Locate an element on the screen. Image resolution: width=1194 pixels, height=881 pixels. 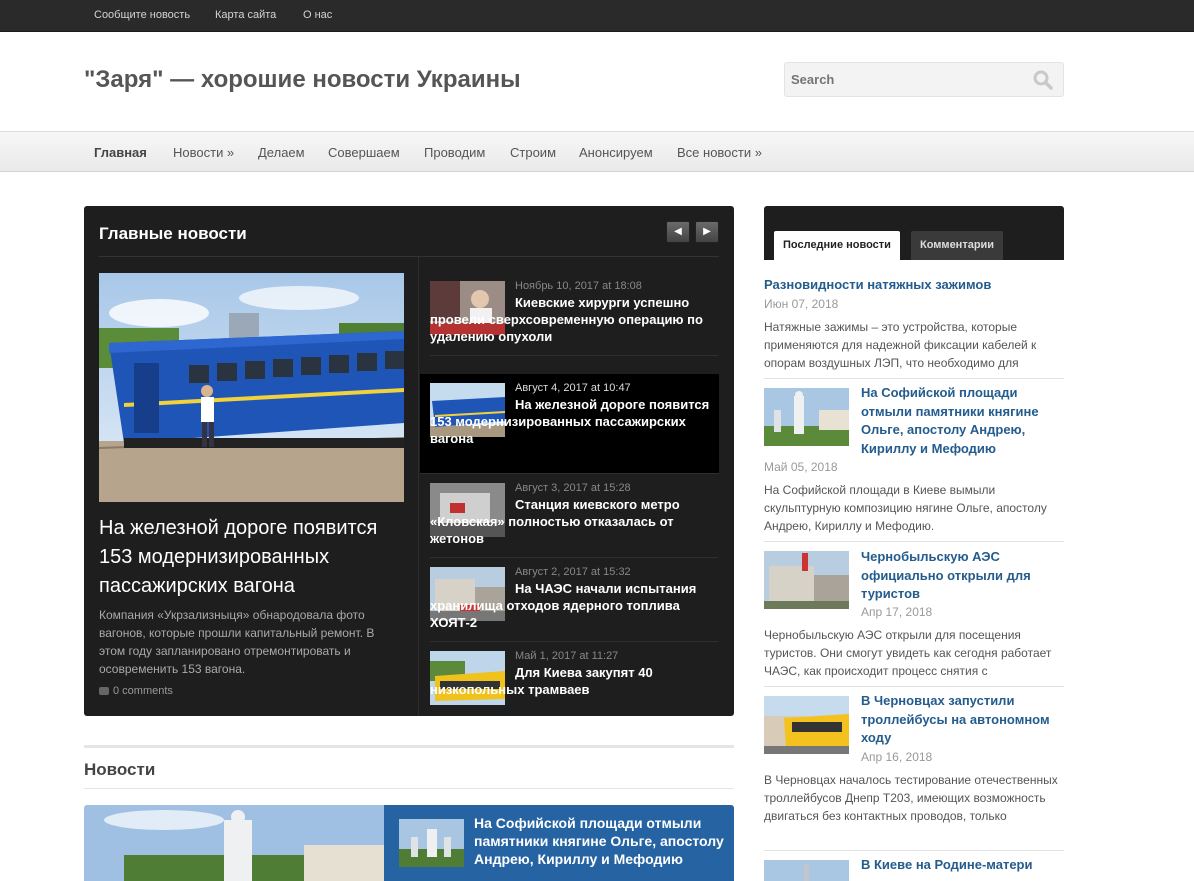
topbar-link-about: О нас is located at coordinates (317, 15).